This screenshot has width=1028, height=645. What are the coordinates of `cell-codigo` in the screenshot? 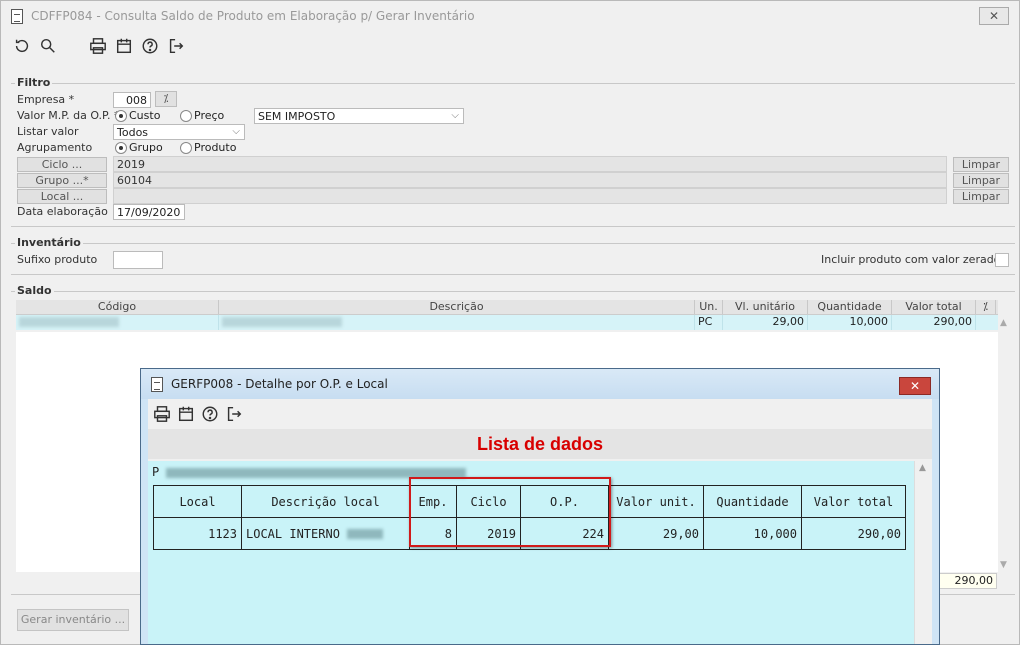 It's located at (117, 322).